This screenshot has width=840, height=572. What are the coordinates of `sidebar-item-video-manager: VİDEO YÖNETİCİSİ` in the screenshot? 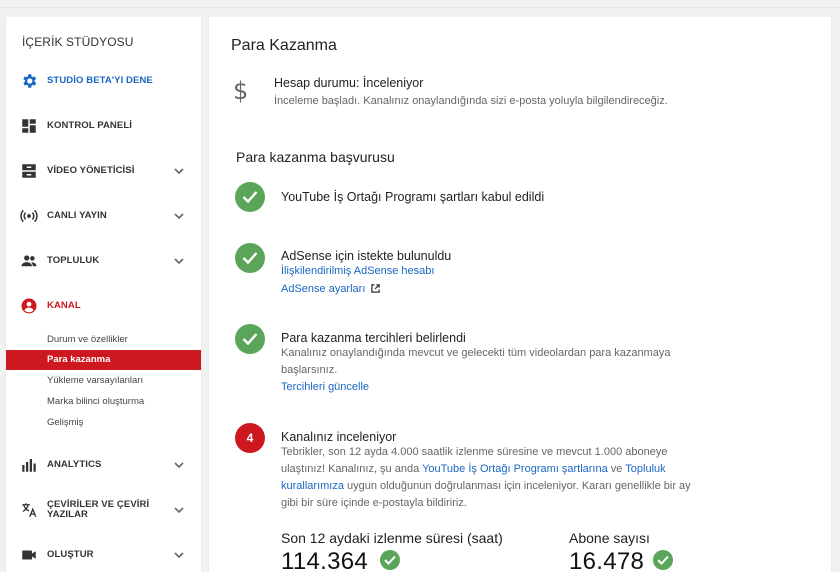 It's located at (103, 171).